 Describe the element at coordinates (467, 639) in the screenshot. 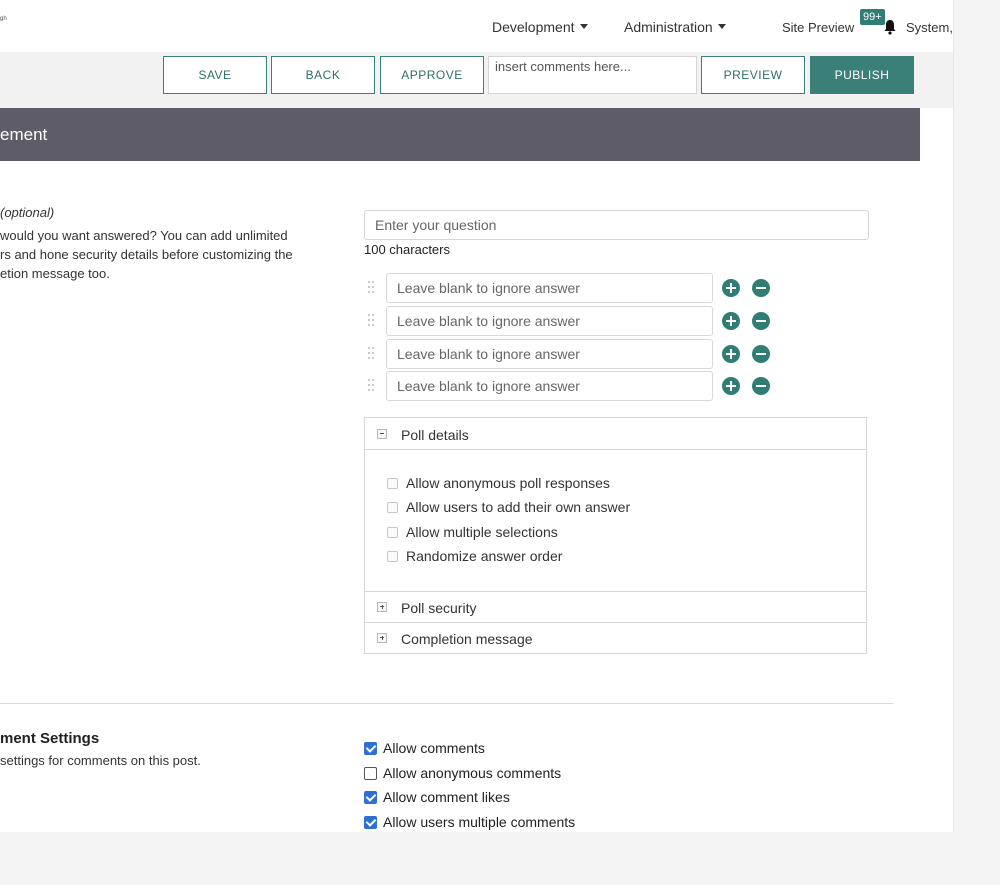

I see `completion-message-title: Completion message` at that location.